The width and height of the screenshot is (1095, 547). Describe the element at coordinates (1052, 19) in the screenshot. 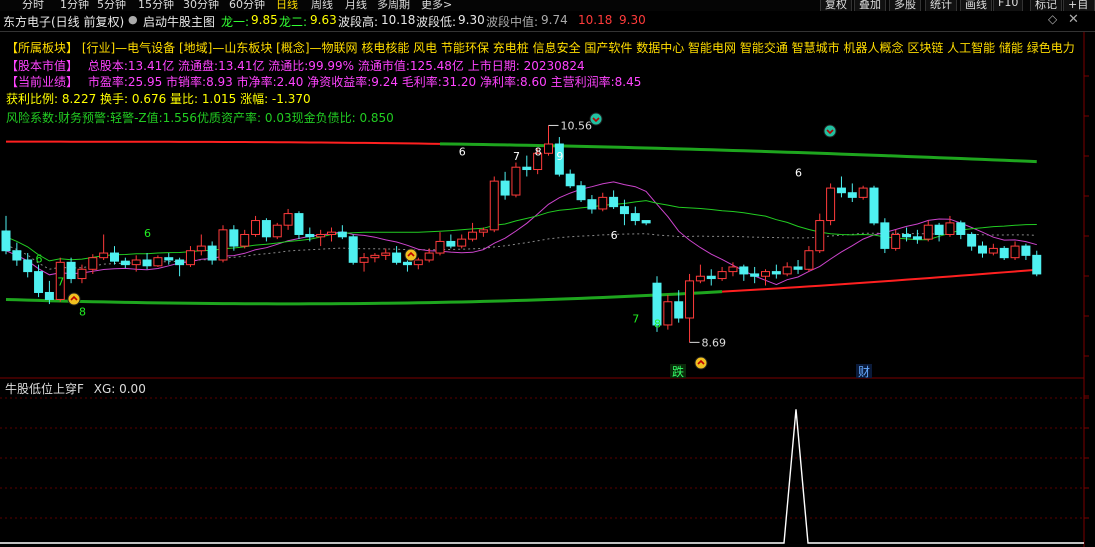

I see `collapse-icon: ◇` at that location.